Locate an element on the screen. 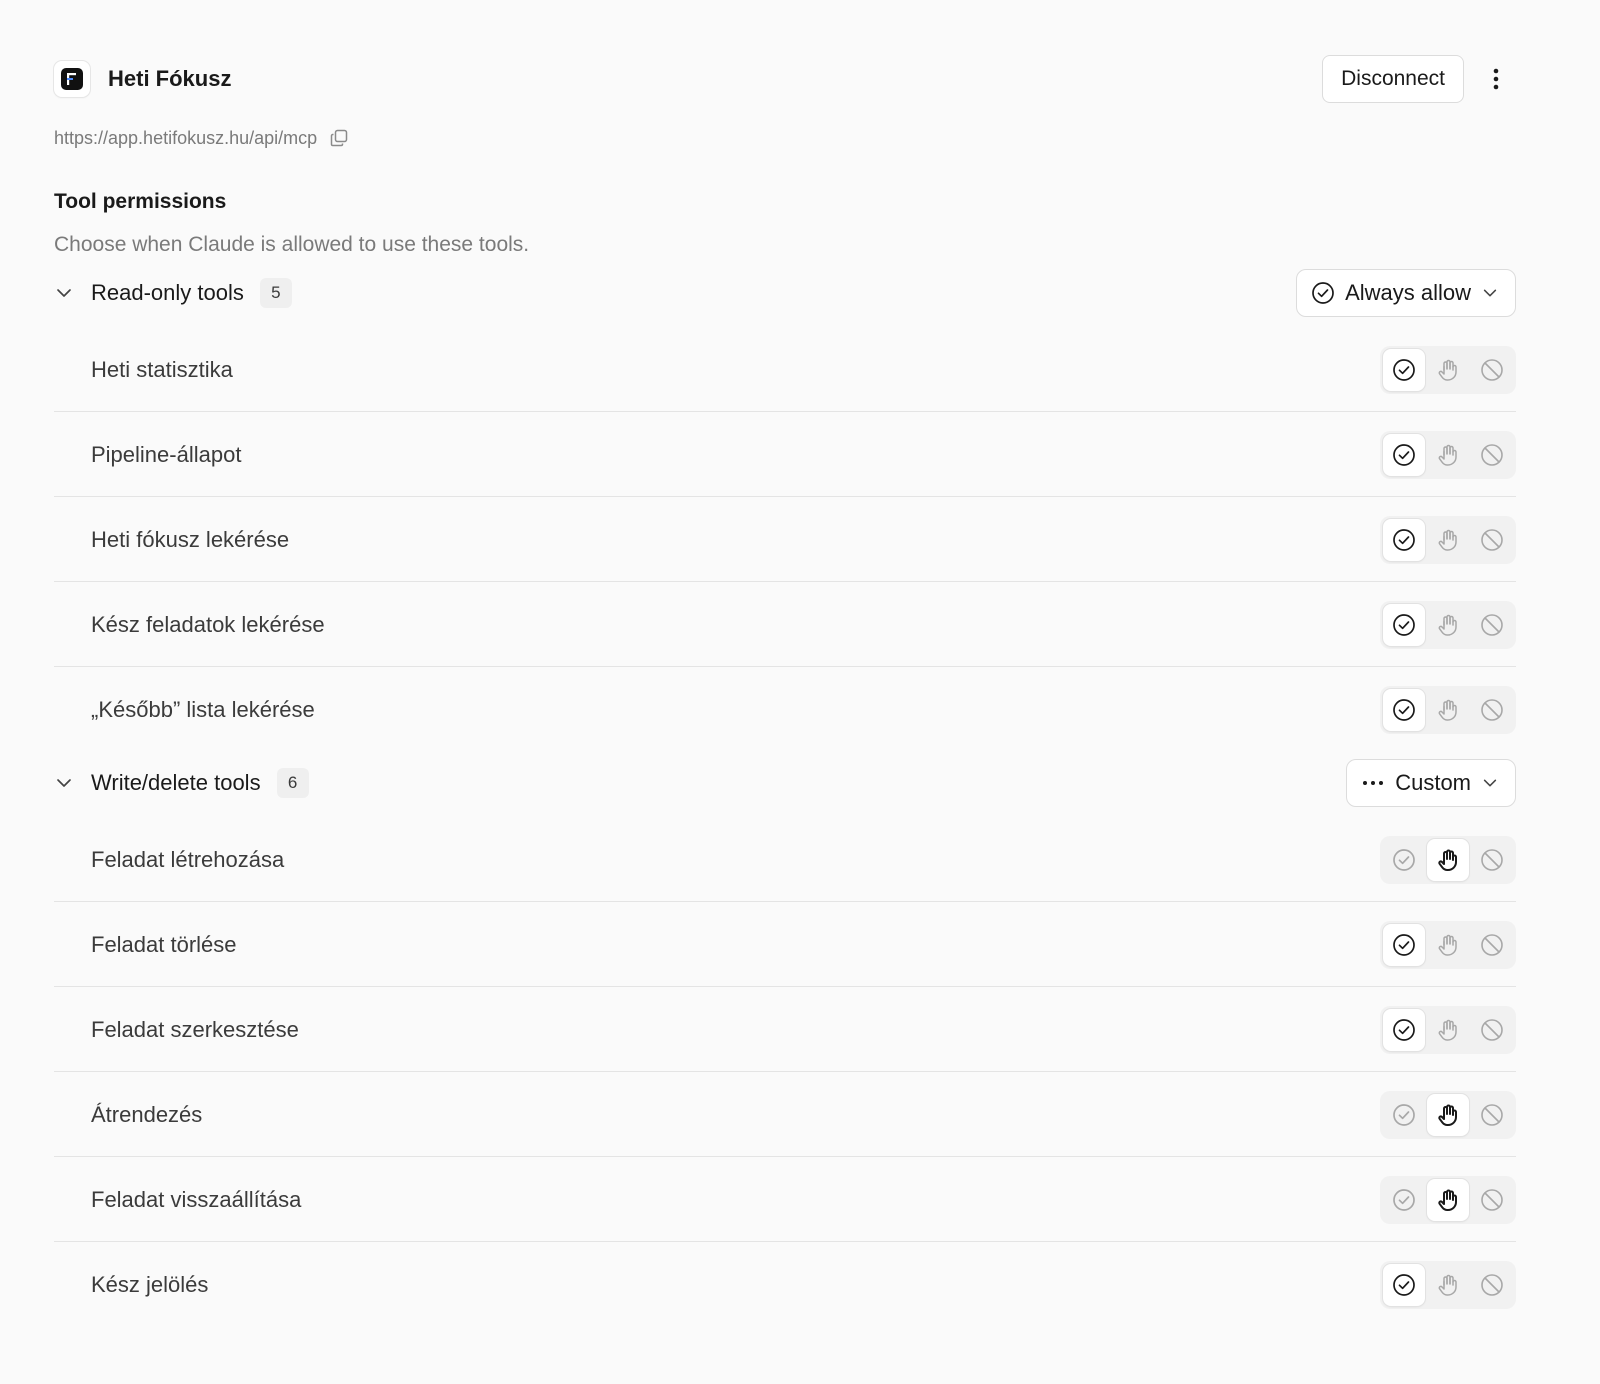 Image resolution: width=1600 pixels, height=1384 pixels. more-options-button is located at coordinates (1496, 79).